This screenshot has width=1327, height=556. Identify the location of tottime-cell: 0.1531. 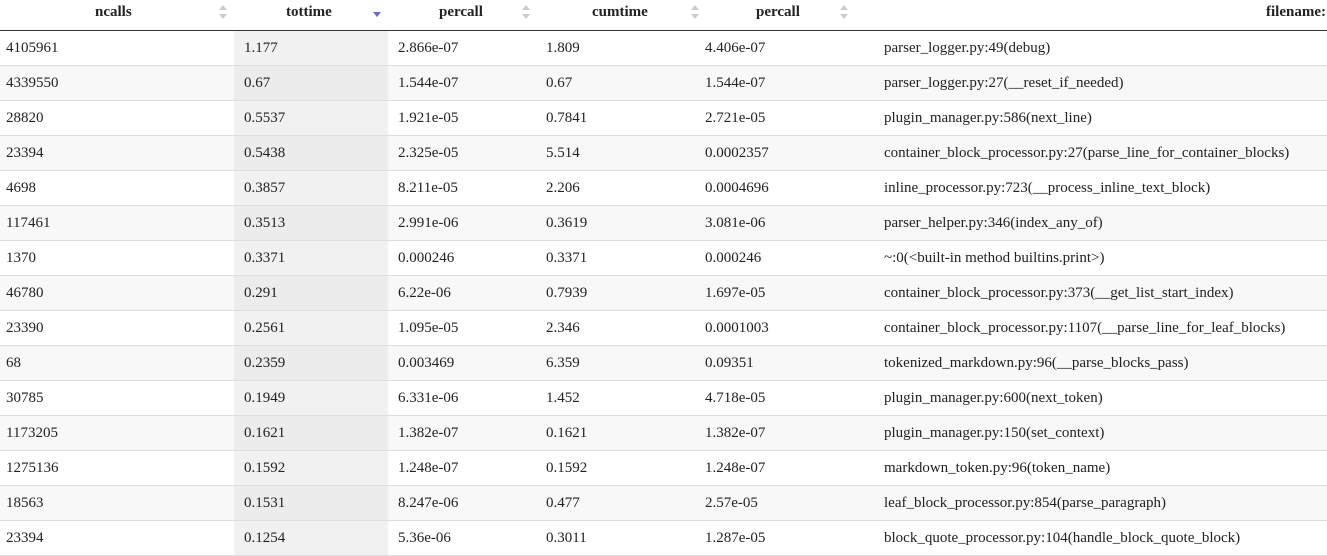
(311, 503).